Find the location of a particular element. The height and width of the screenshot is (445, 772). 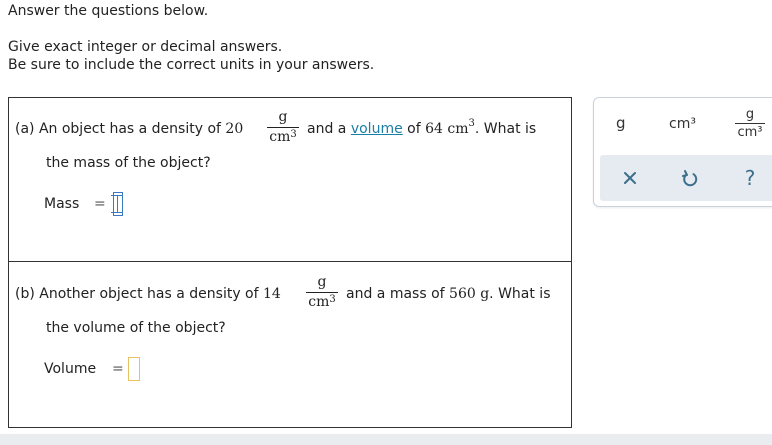

unit-buttons-row: g cm³ g cm³ is located at coordinates (683, 126).